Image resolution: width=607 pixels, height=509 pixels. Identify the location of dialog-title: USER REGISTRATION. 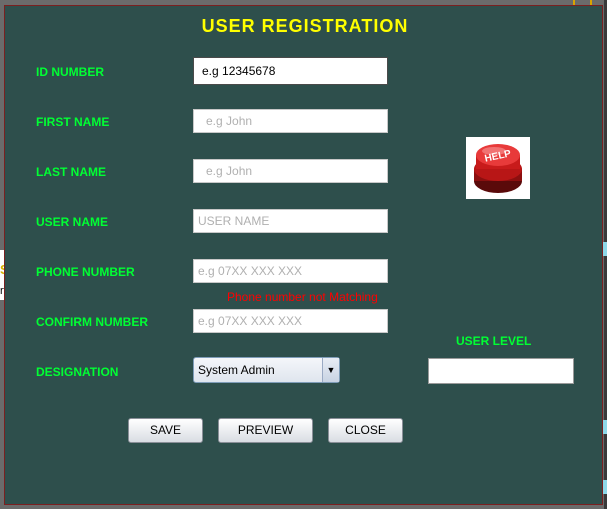
(305, 26).